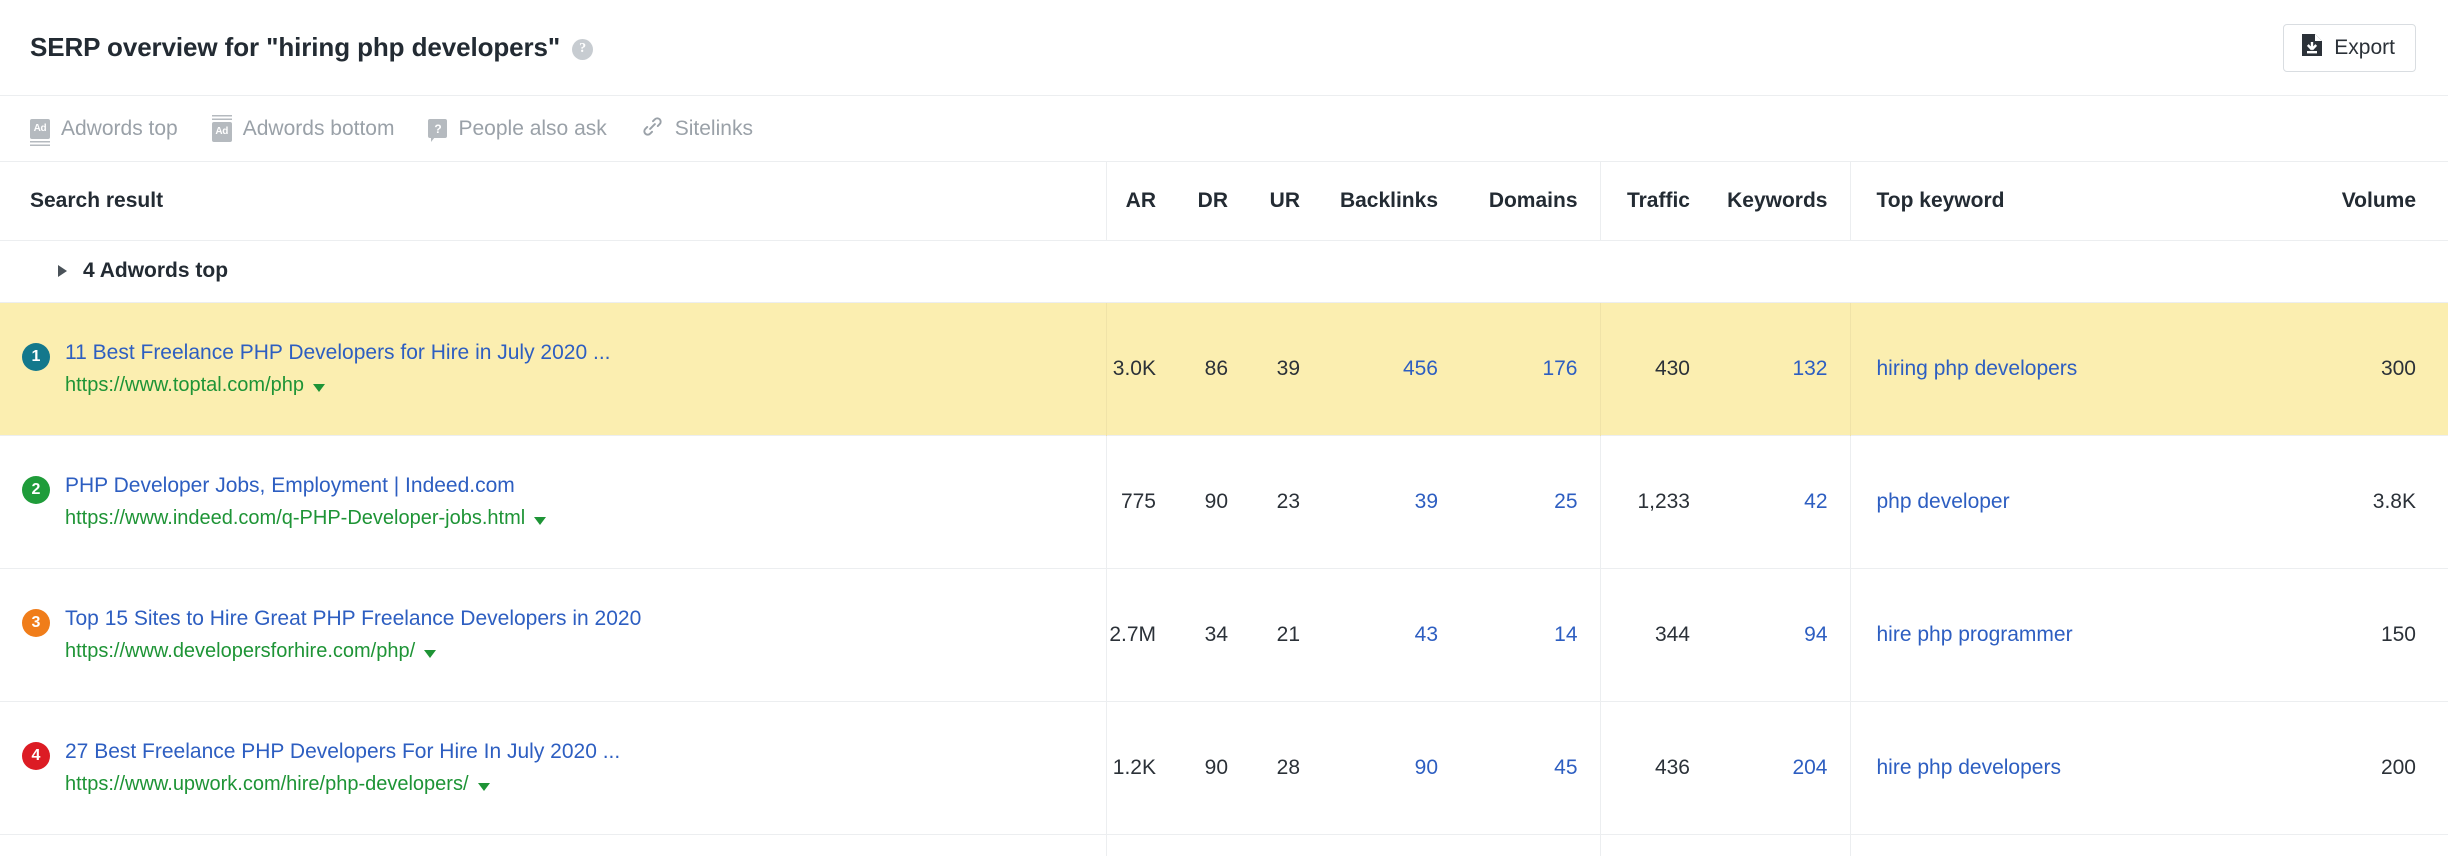  What do you see at coordinates (240, 651) in the screenshot?
I see `result-url-link: https://www.developersforhire.com/php/` at bounding box center [240, 651].